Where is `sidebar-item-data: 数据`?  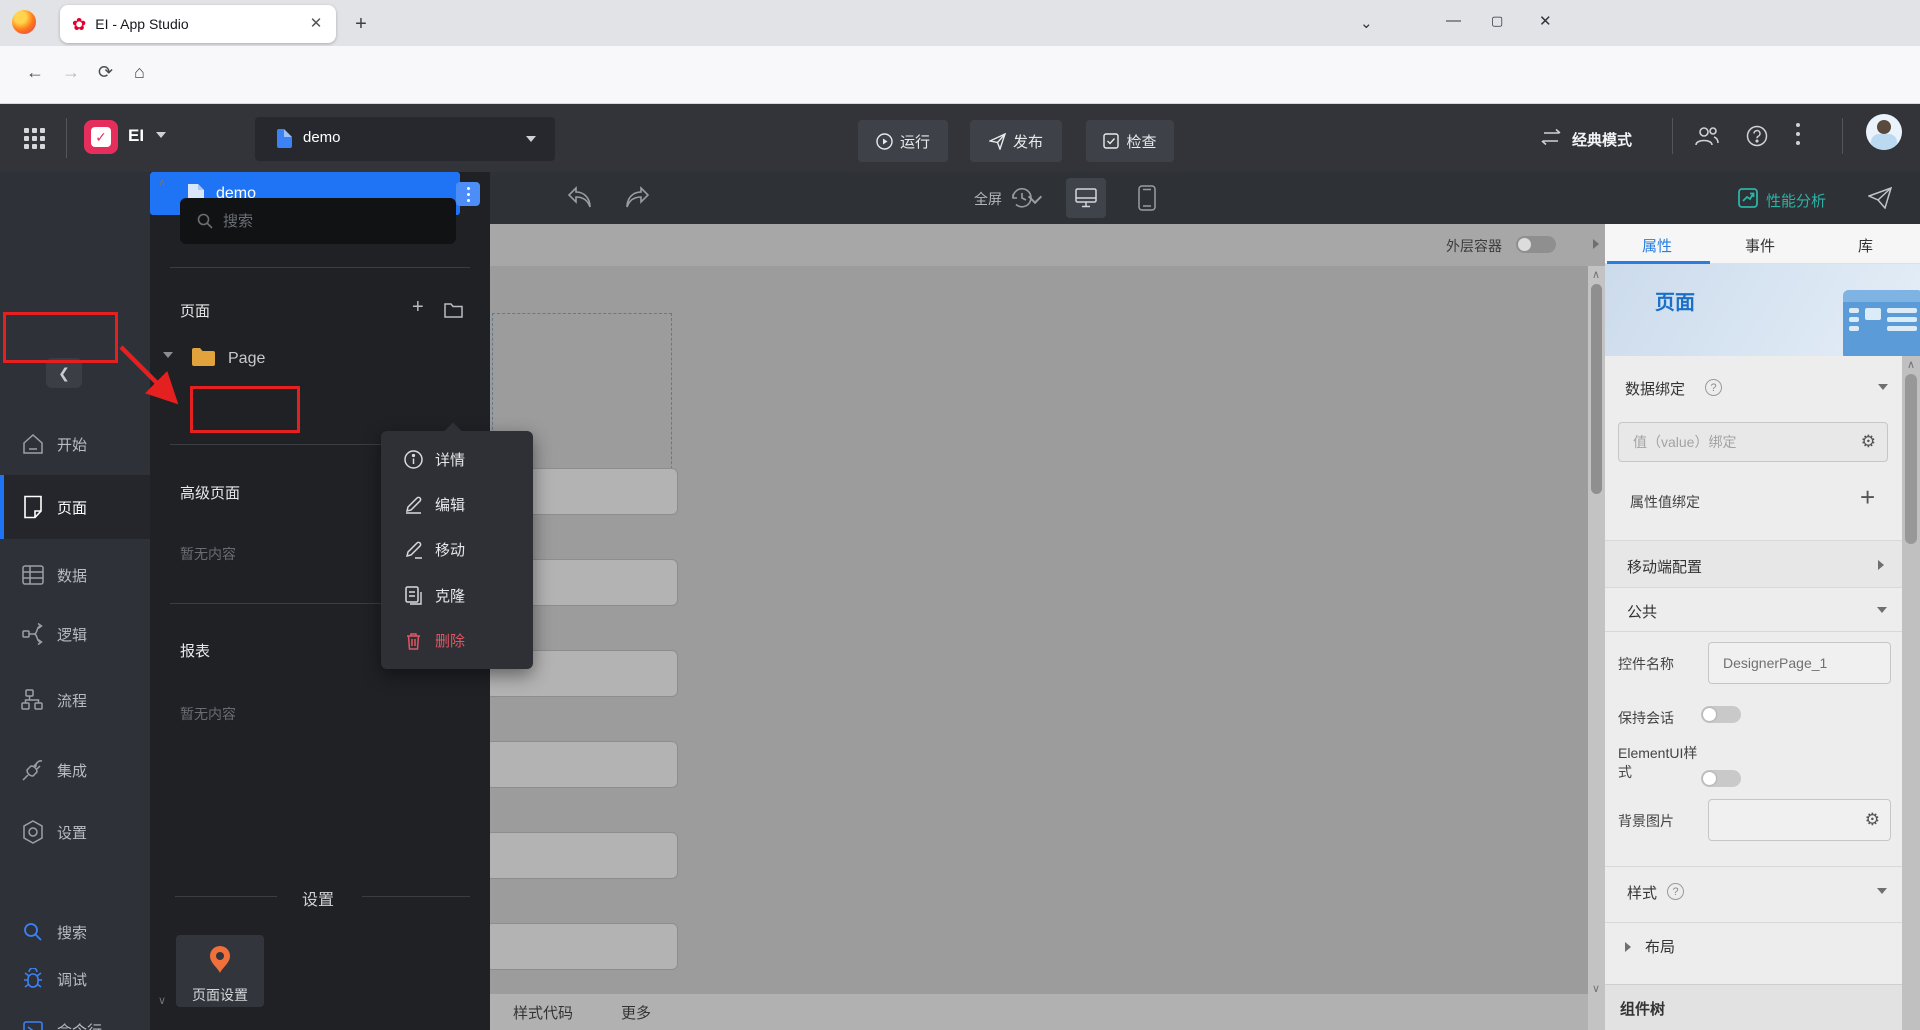
sidebar-item-data: 数据 is located at coordinates (75, 575).